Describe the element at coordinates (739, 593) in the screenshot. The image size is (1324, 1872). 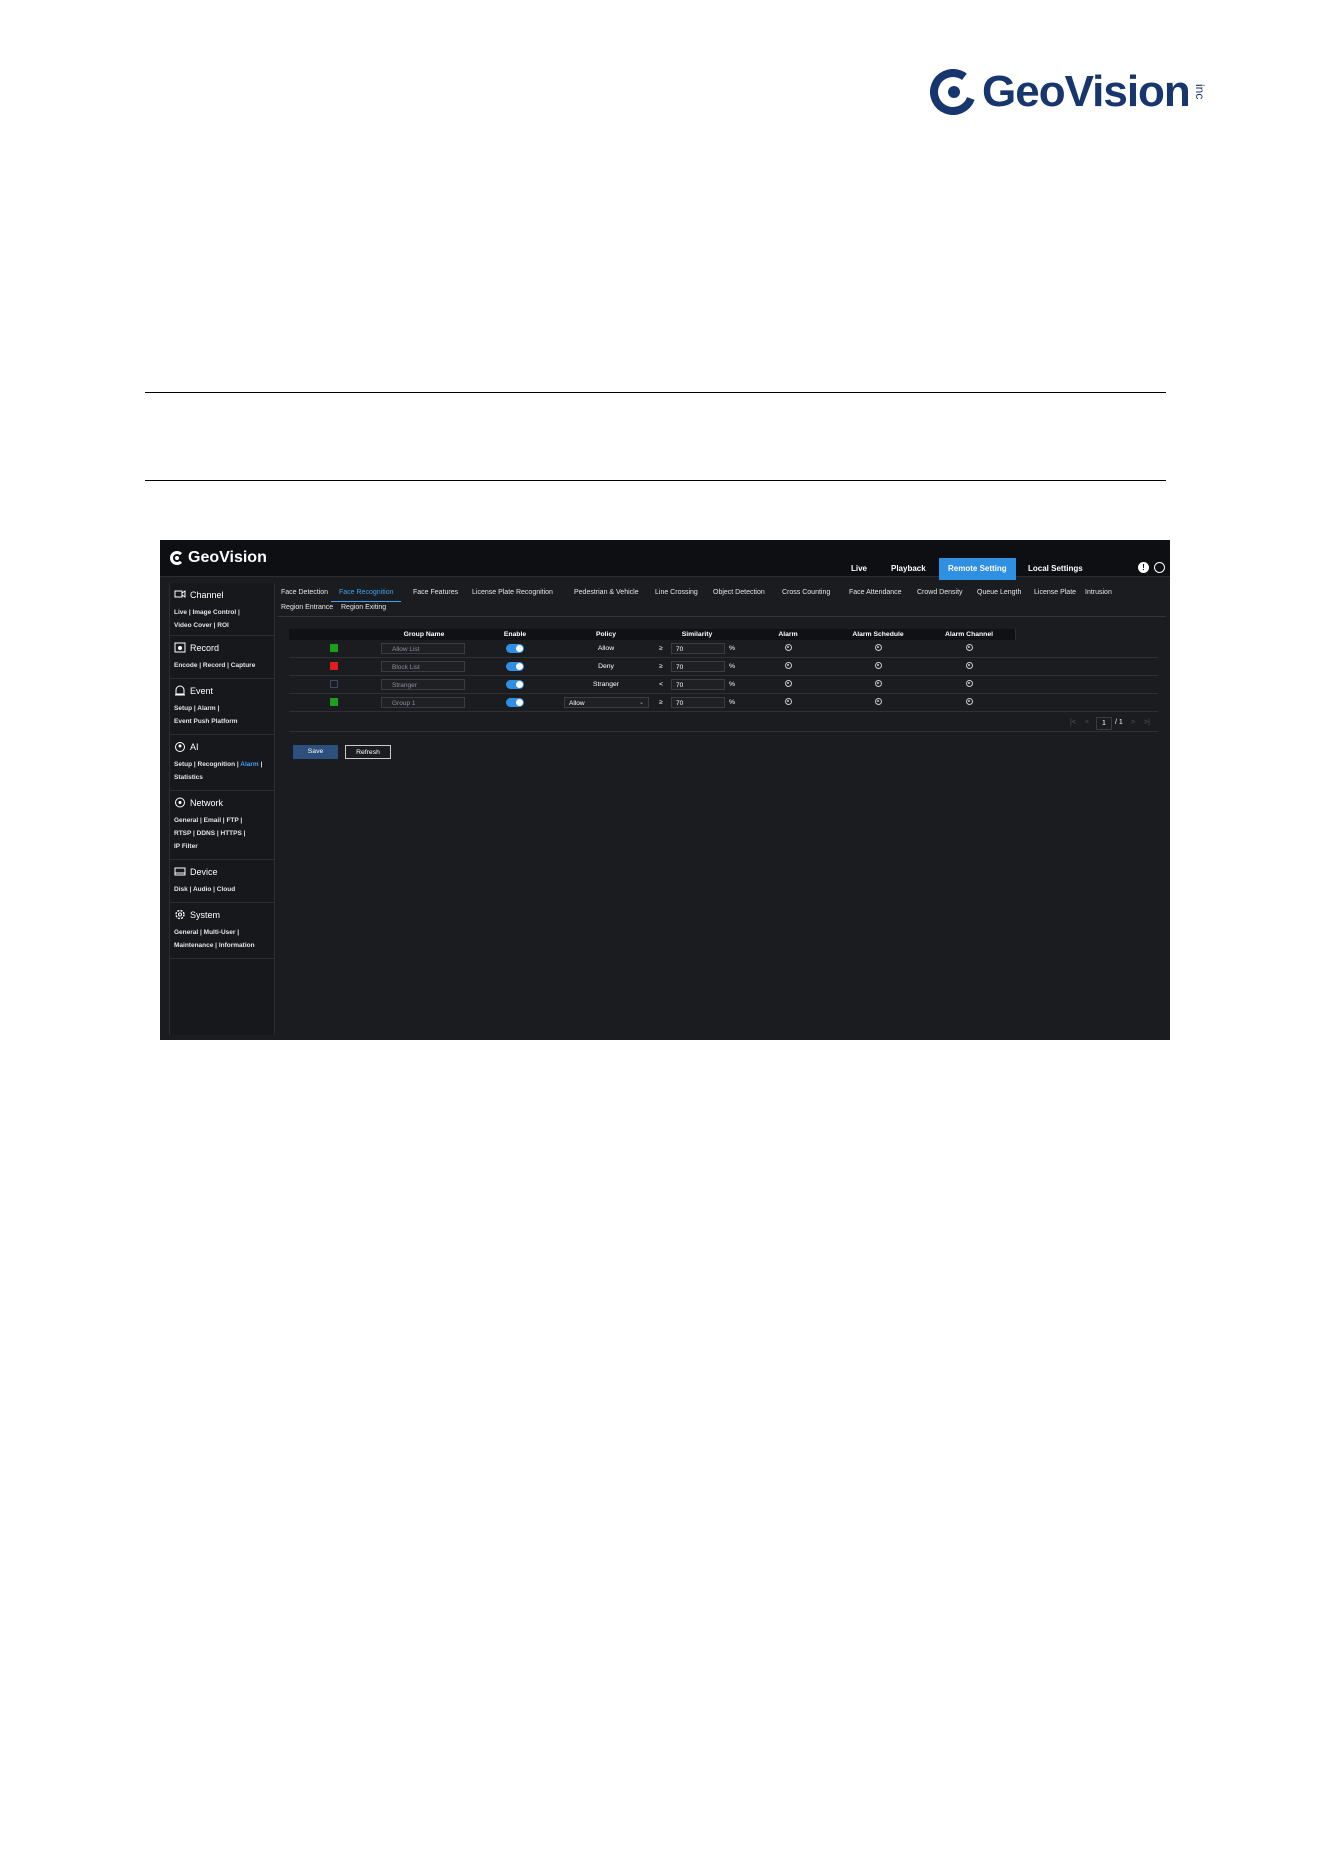
I see `tab-object-detection: Object Detection` at that location.